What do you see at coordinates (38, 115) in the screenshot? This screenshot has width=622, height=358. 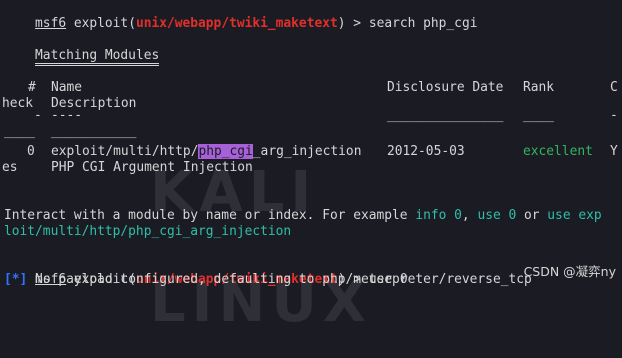 I see `dash-num: -` at bounding box center [38, 115].